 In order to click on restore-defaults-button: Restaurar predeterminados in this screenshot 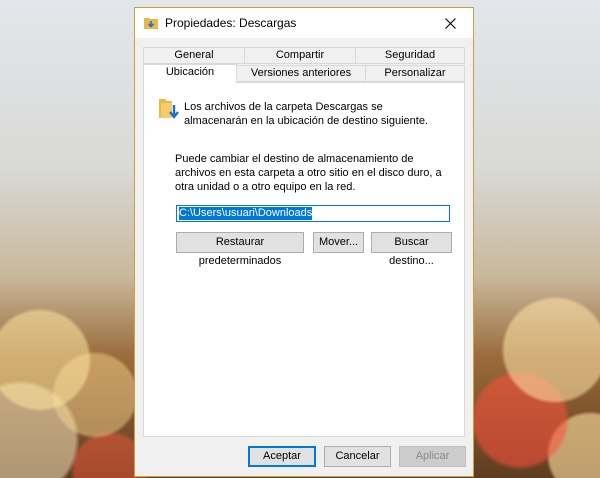, I will do `click(240, 249)`.